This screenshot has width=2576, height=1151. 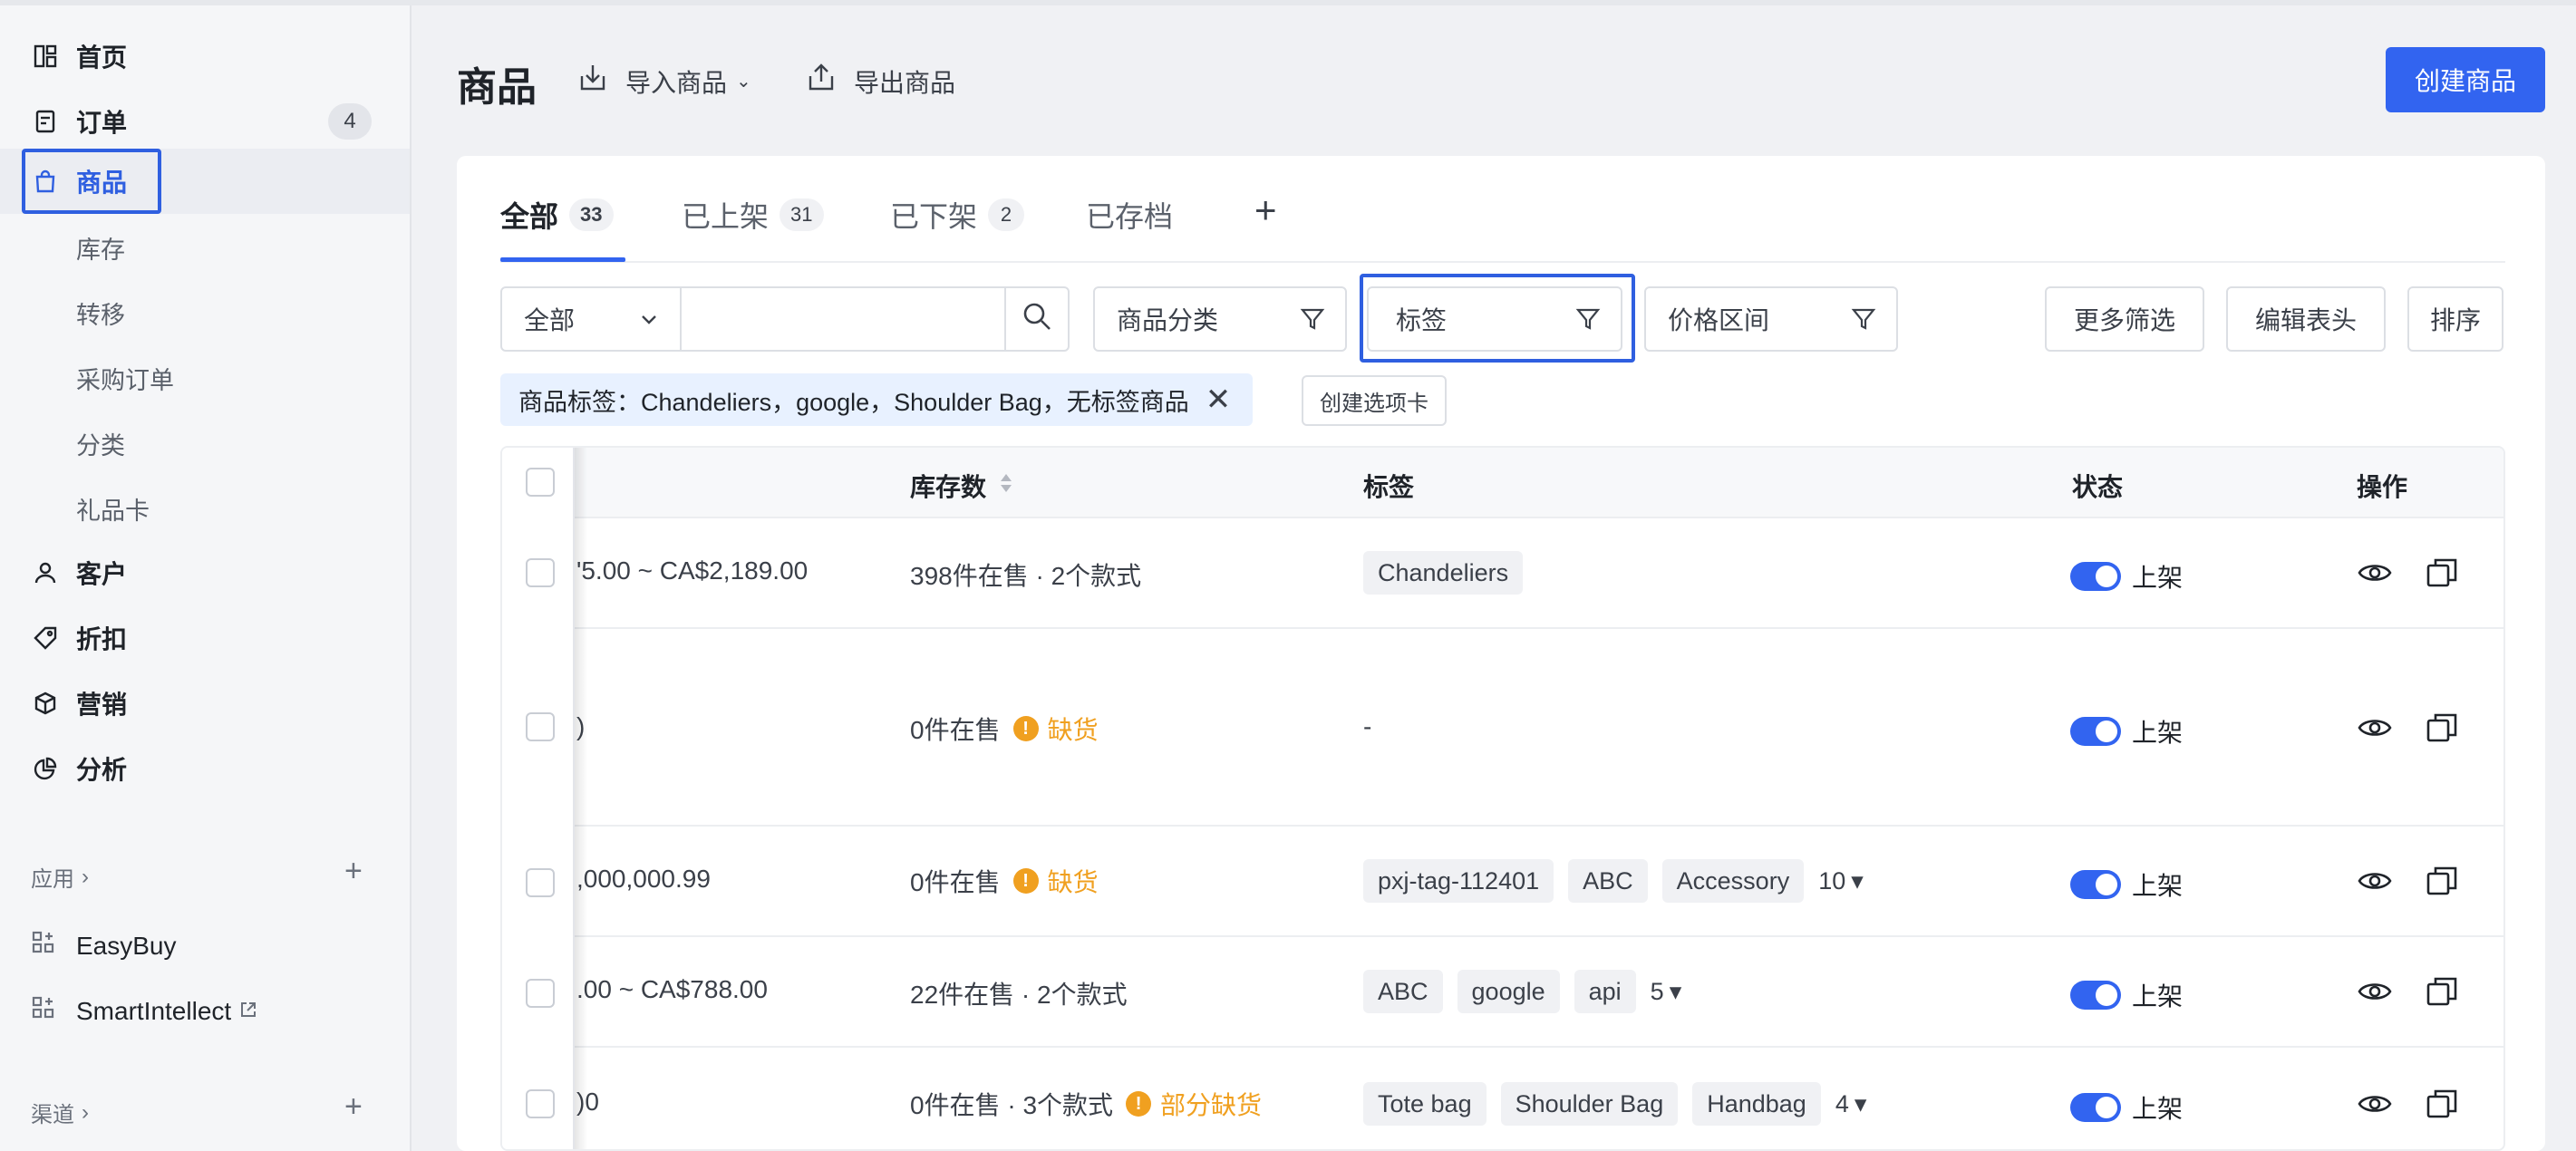 I want to click on table-row: ) 0件在售 !缺货 - 上架, so click(x=1502, y=728).